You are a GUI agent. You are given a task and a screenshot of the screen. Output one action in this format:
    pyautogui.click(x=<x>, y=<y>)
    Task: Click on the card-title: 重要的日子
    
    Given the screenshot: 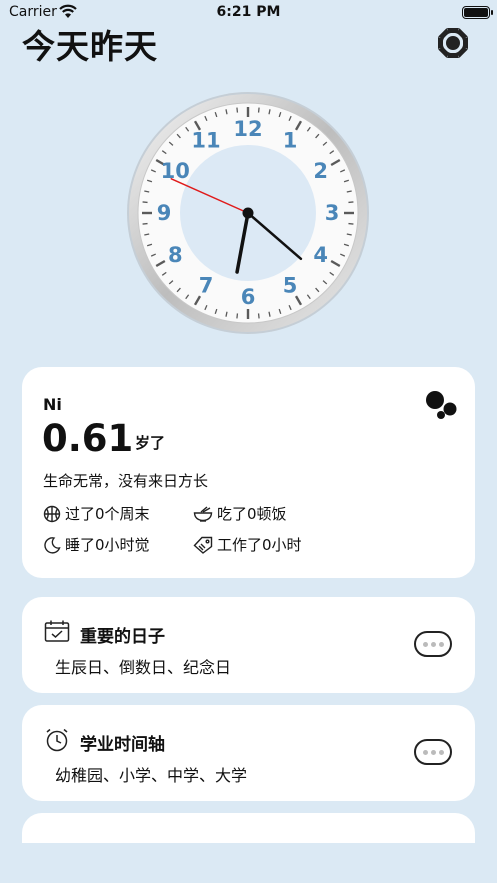 What is the action you would take?
    pyautogui.click(x=122, y=637)
    